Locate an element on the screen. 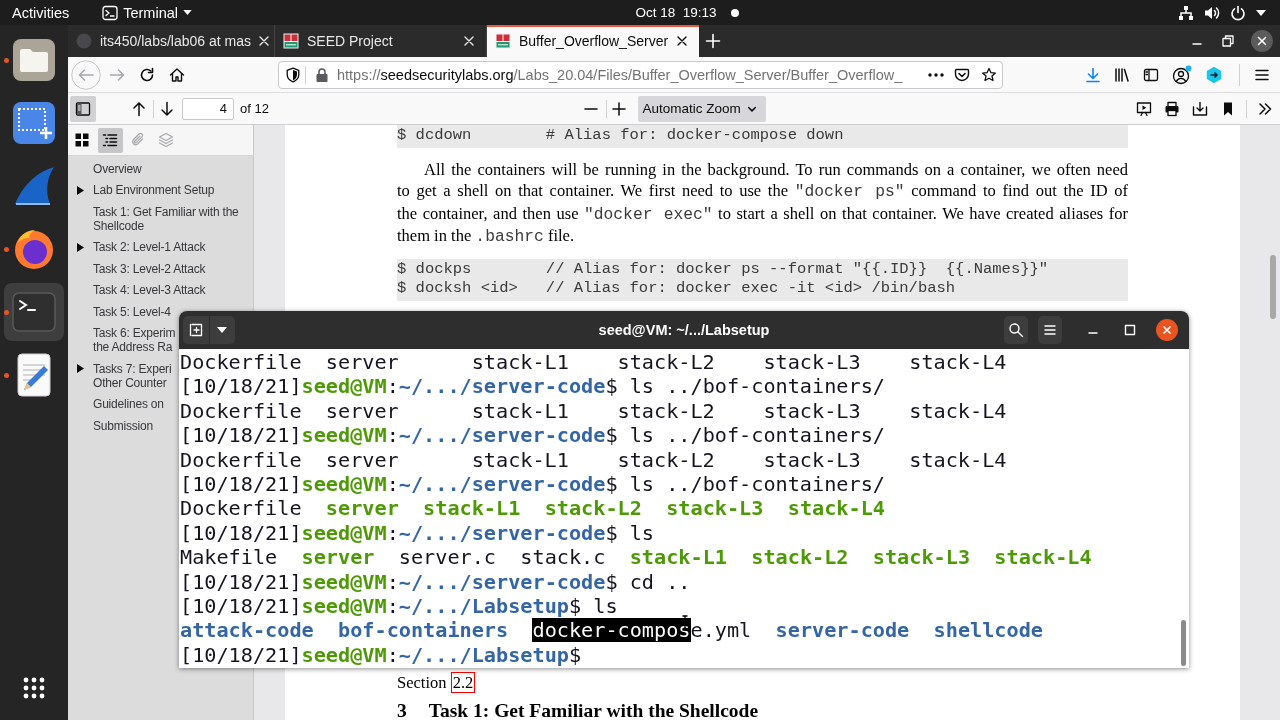 The image size is (1280, 720). dropdown-button is located at coordinates (222, 330).